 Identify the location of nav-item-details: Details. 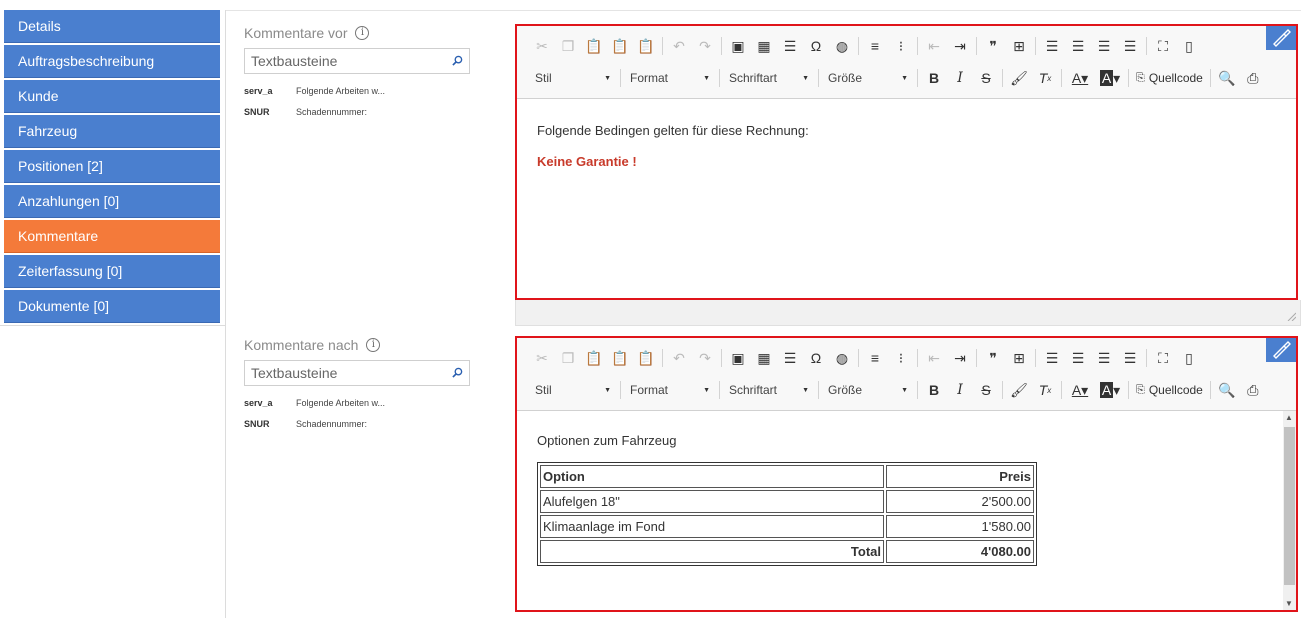
(112, 26).